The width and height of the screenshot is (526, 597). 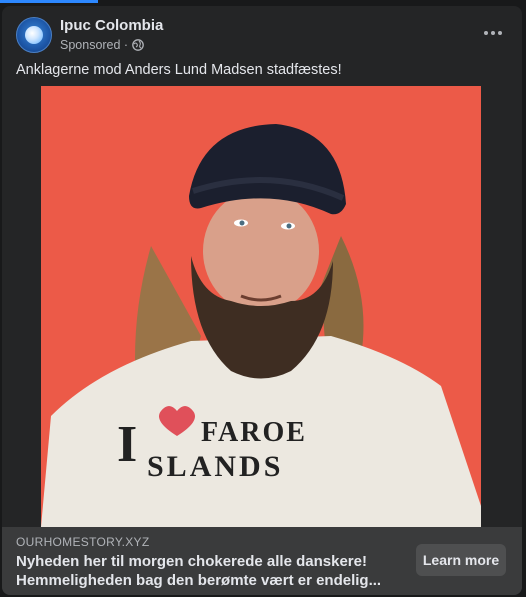 I want to click on page-name: Ipuc Colombia, so click(x=111, y=25).